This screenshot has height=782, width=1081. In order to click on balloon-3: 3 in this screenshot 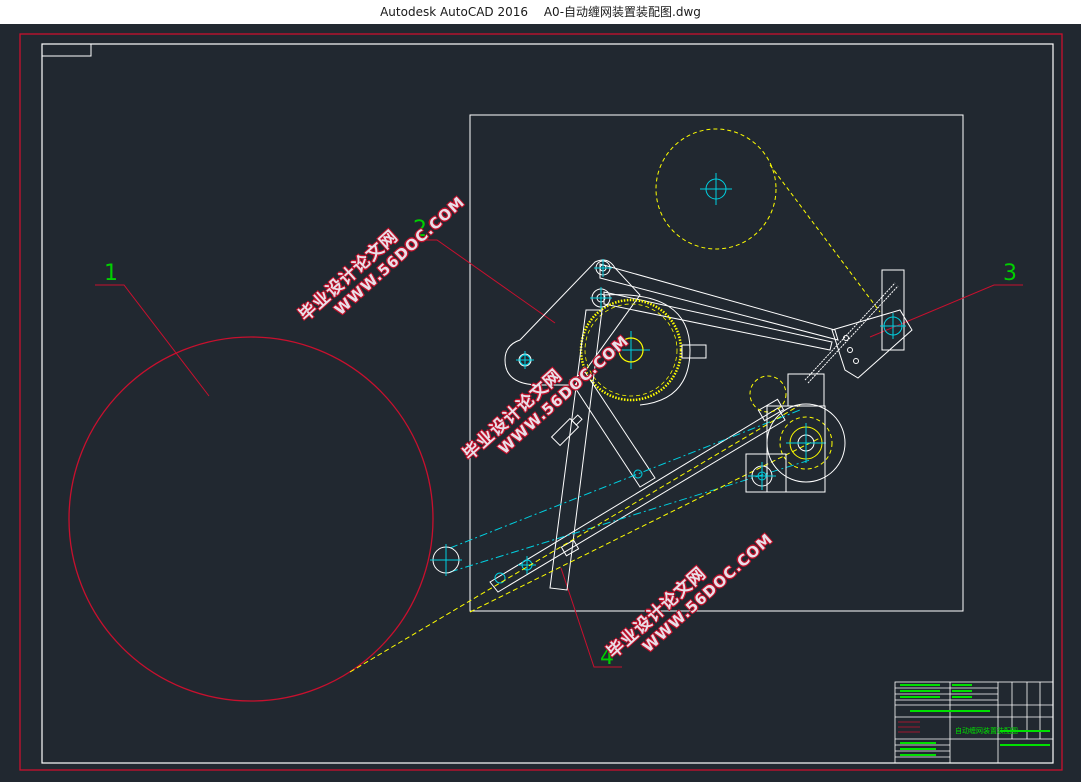, I will do `click(1010, 273)`.